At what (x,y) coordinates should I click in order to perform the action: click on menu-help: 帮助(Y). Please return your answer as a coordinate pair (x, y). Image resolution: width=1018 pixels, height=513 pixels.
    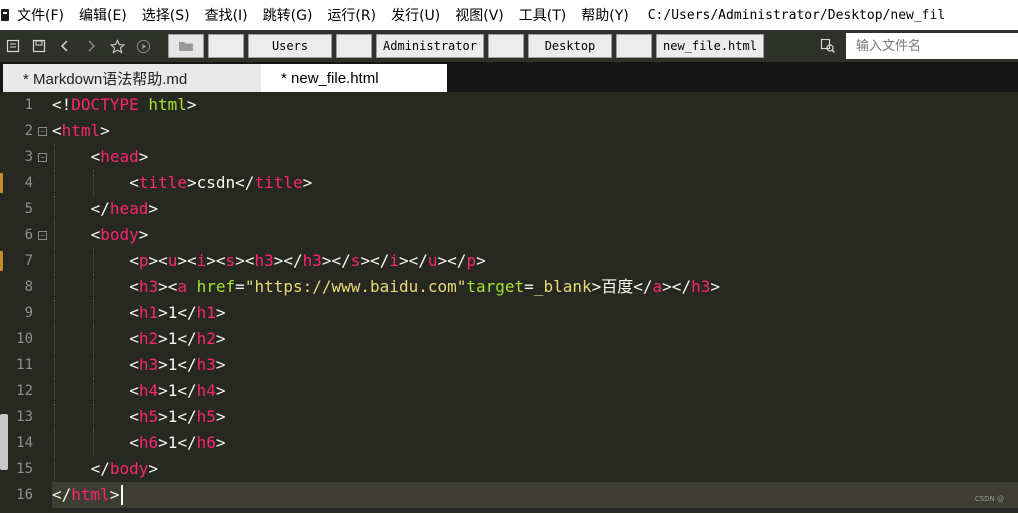
    Looking at the image, I should click on (604, 15).